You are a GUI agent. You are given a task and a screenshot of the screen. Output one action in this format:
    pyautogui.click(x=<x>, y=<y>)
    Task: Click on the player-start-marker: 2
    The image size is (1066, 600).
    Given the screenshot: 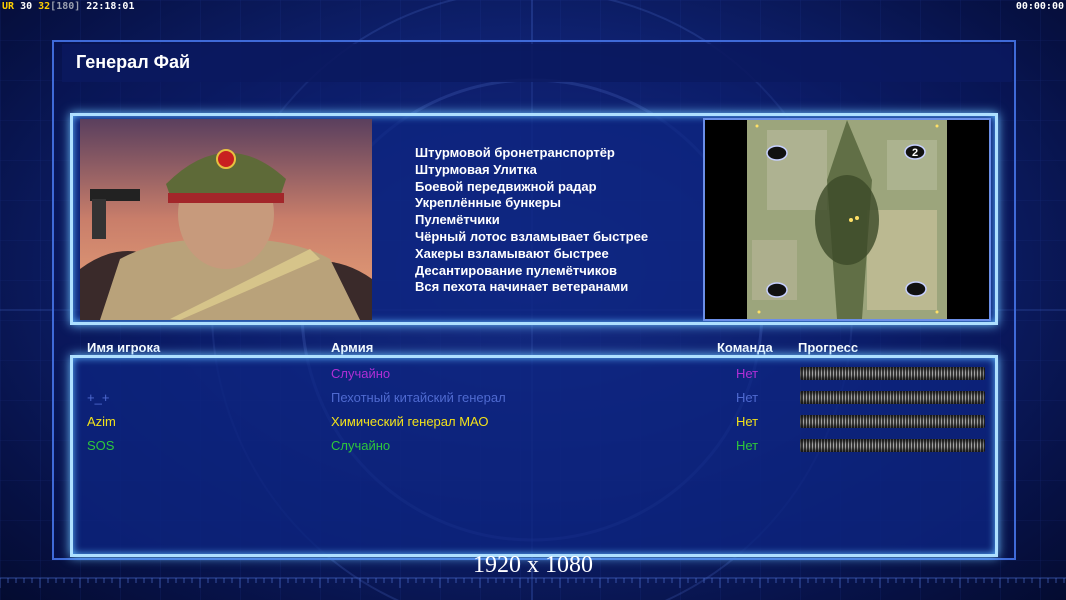 What is the action you would take?
    pyautogui.click(x=915, y=152)
    